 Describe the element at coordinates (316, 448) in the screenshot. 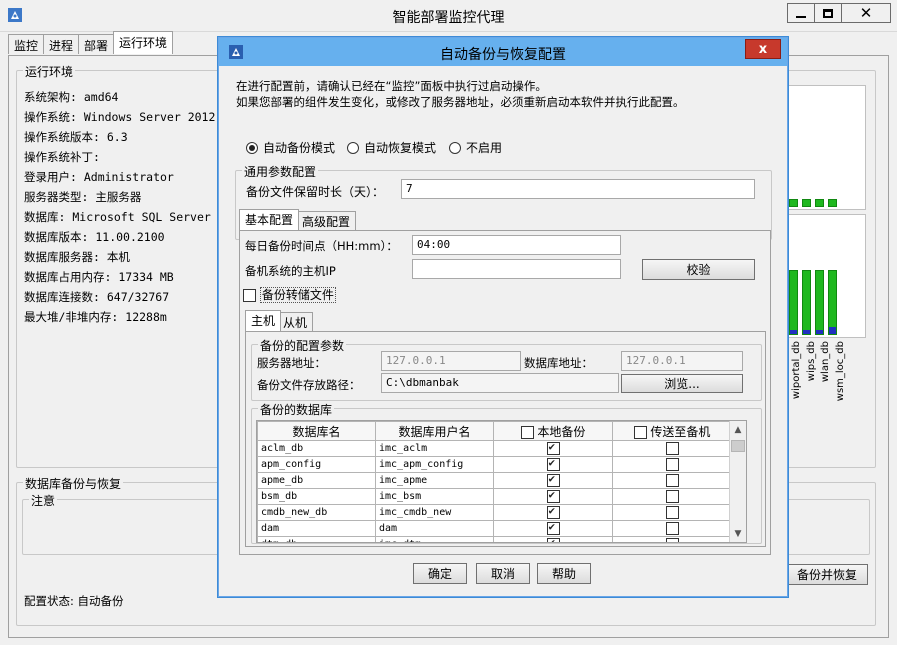

I see `db-name-cell: aclm_db` at that location.